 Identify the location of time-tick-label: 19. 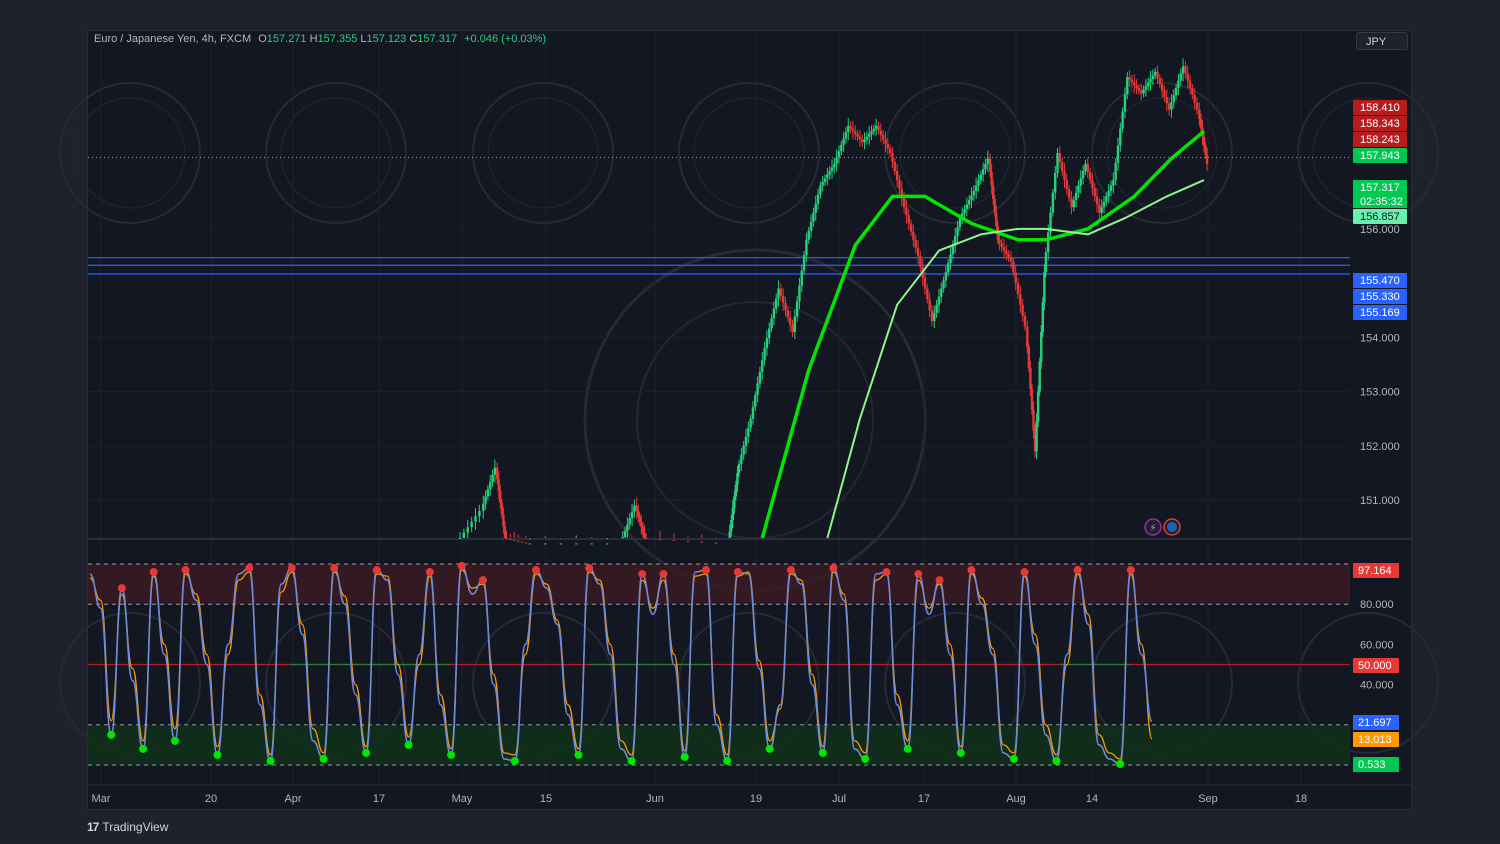
(756, 799).